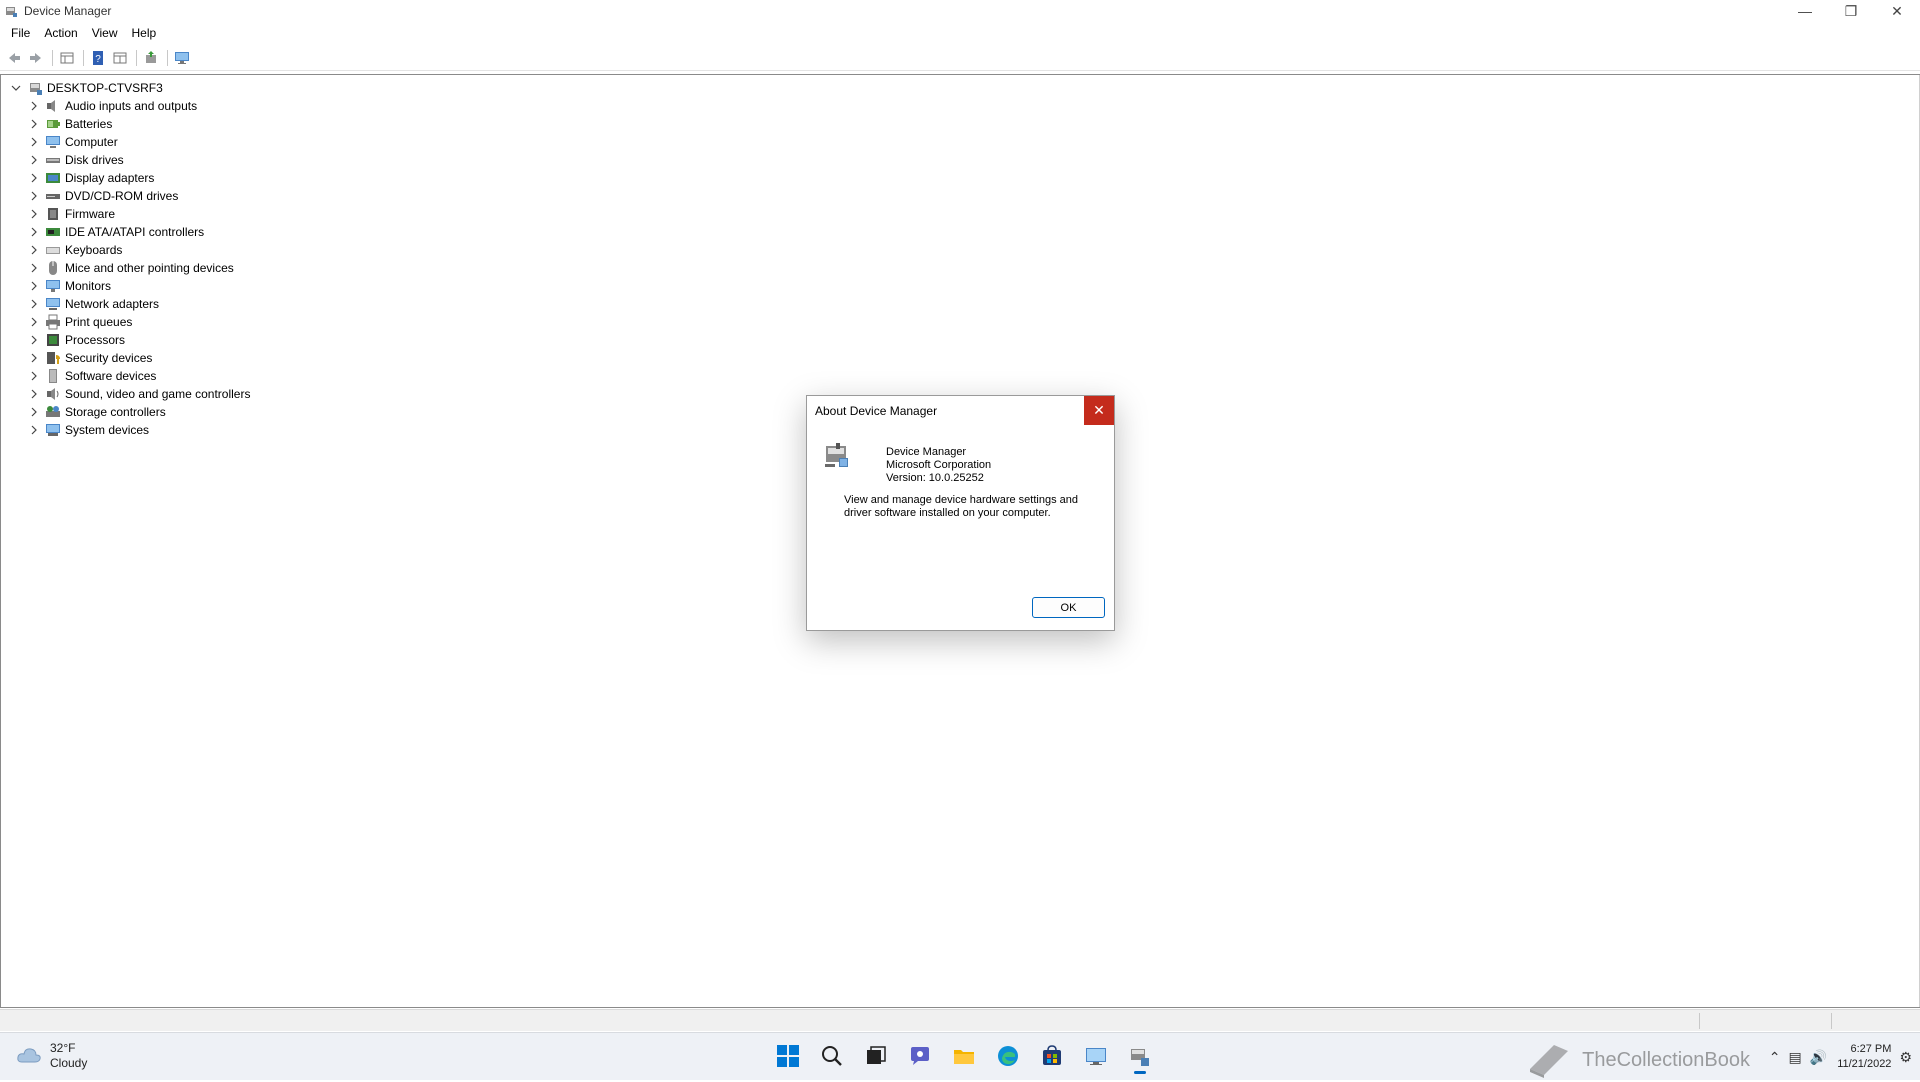  Describe the element at coordinates (144, 33) in the screenshot. I see `menu-help: Help` at that location.